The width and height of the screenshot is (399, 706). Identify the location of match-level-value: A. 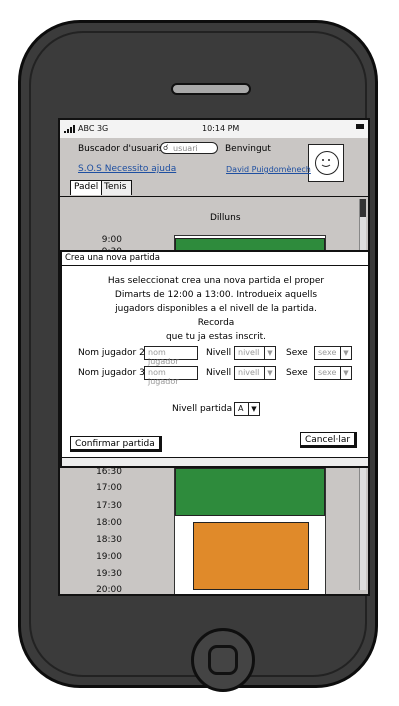
(241, 408).